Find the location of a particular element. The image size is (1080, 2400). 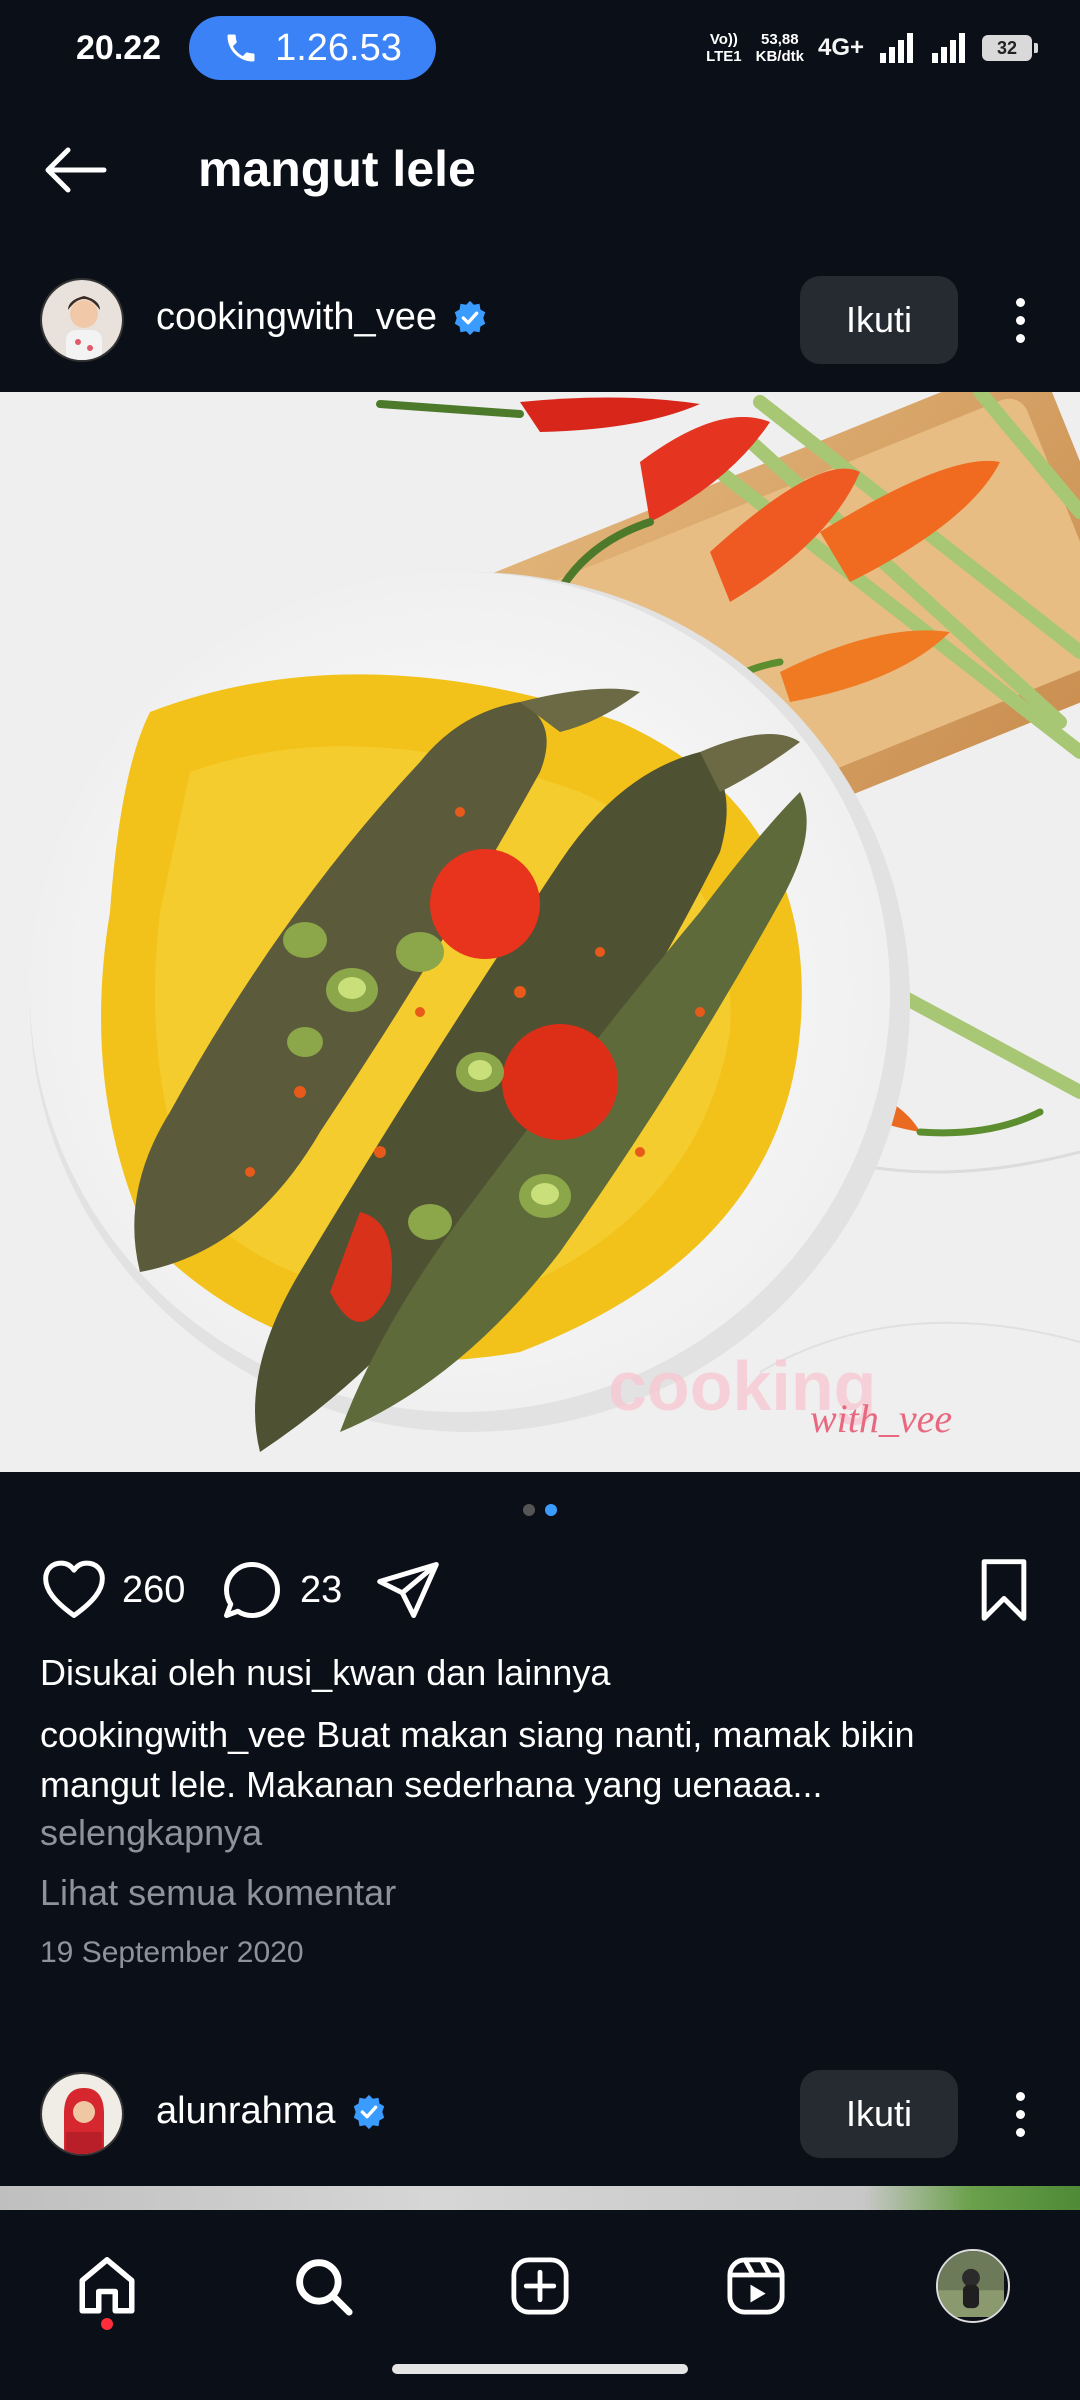

post-actions: 260 23 is located at coordinates (540, 1590).